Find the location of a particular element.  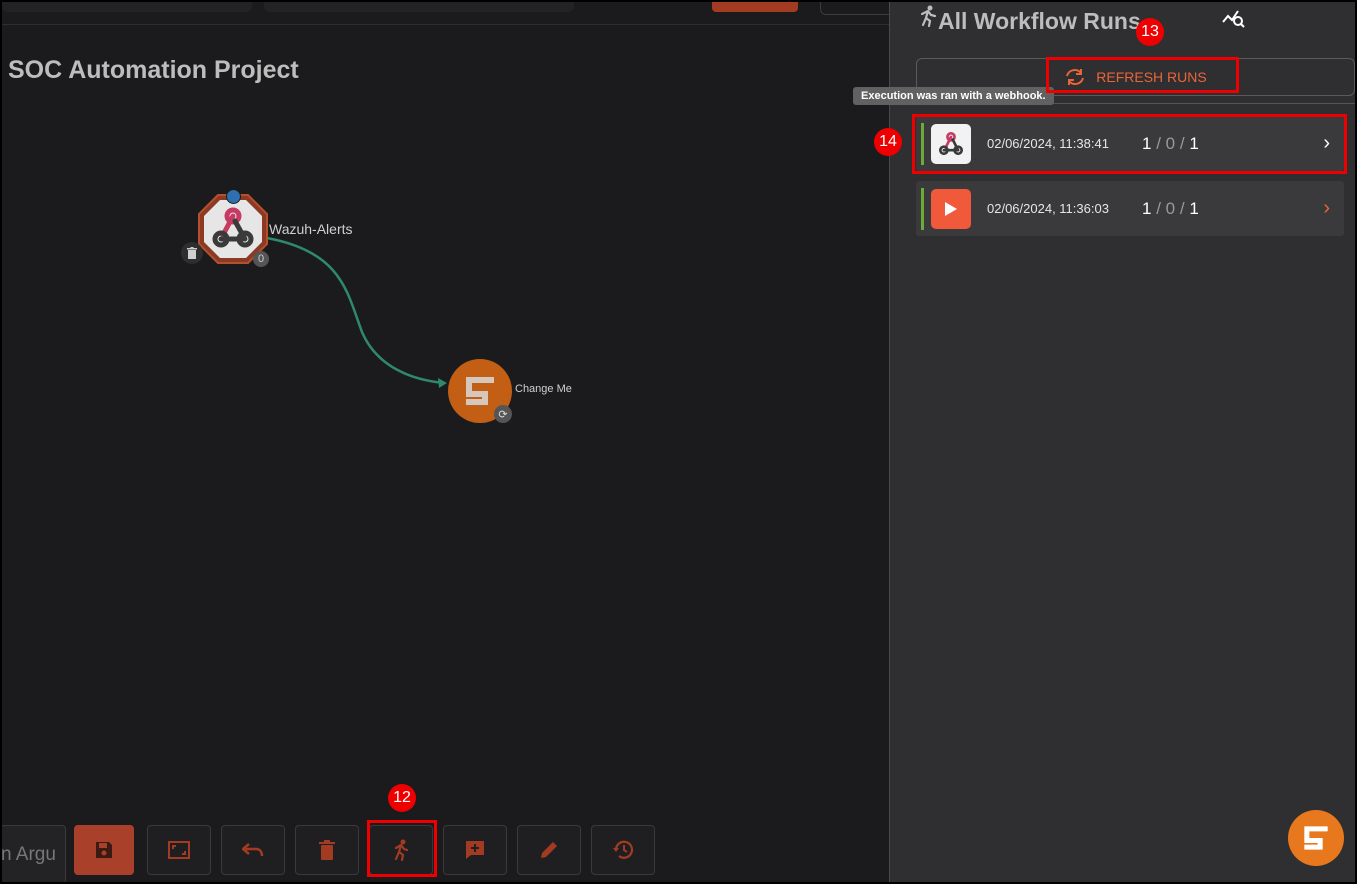

history-icon is located at coordinates (623, 849).